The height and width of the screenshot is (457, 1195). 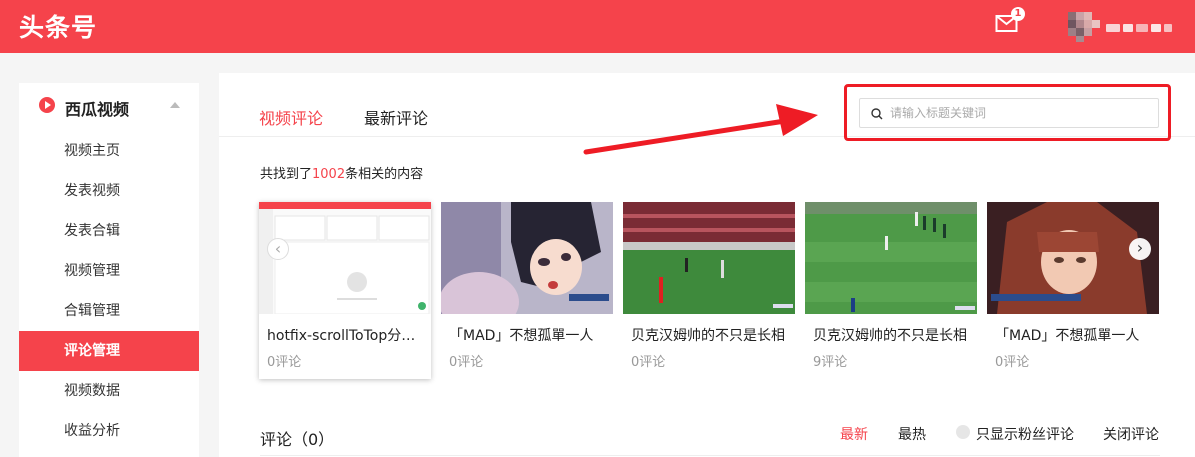 I want to click on sidebar-item-revenue: 收益分析, so click(x=109, y=431).